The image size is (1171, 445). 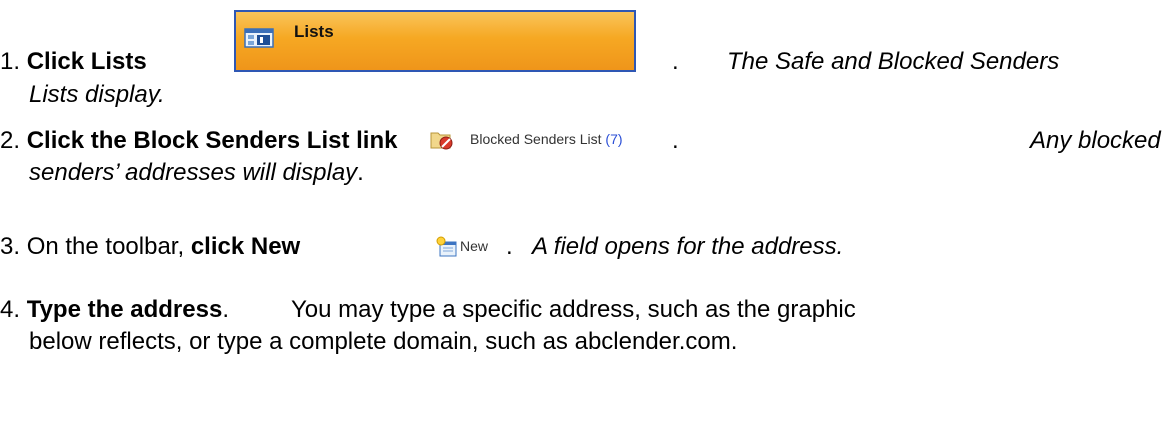 What do you see at coordinates (86, 61) in the screenshot?
I see `step-action: Click Lists` at bounding box center [86, 61].